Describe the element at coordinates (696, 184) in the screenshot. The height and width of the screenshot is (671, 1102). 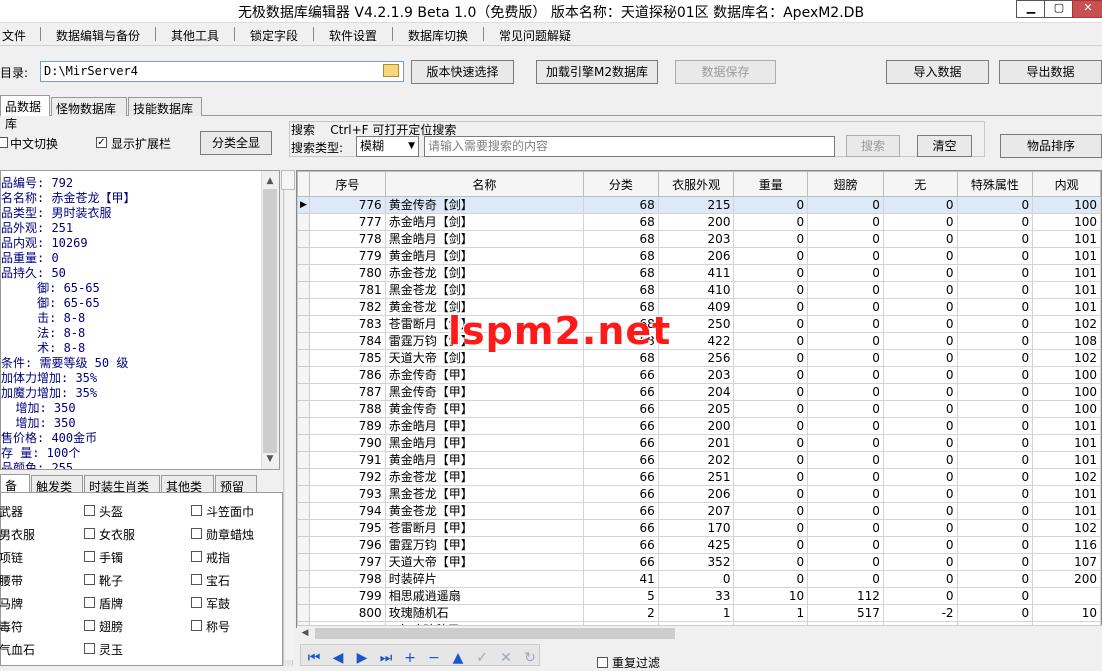
I see `column-header: 衣服外观` at that location.